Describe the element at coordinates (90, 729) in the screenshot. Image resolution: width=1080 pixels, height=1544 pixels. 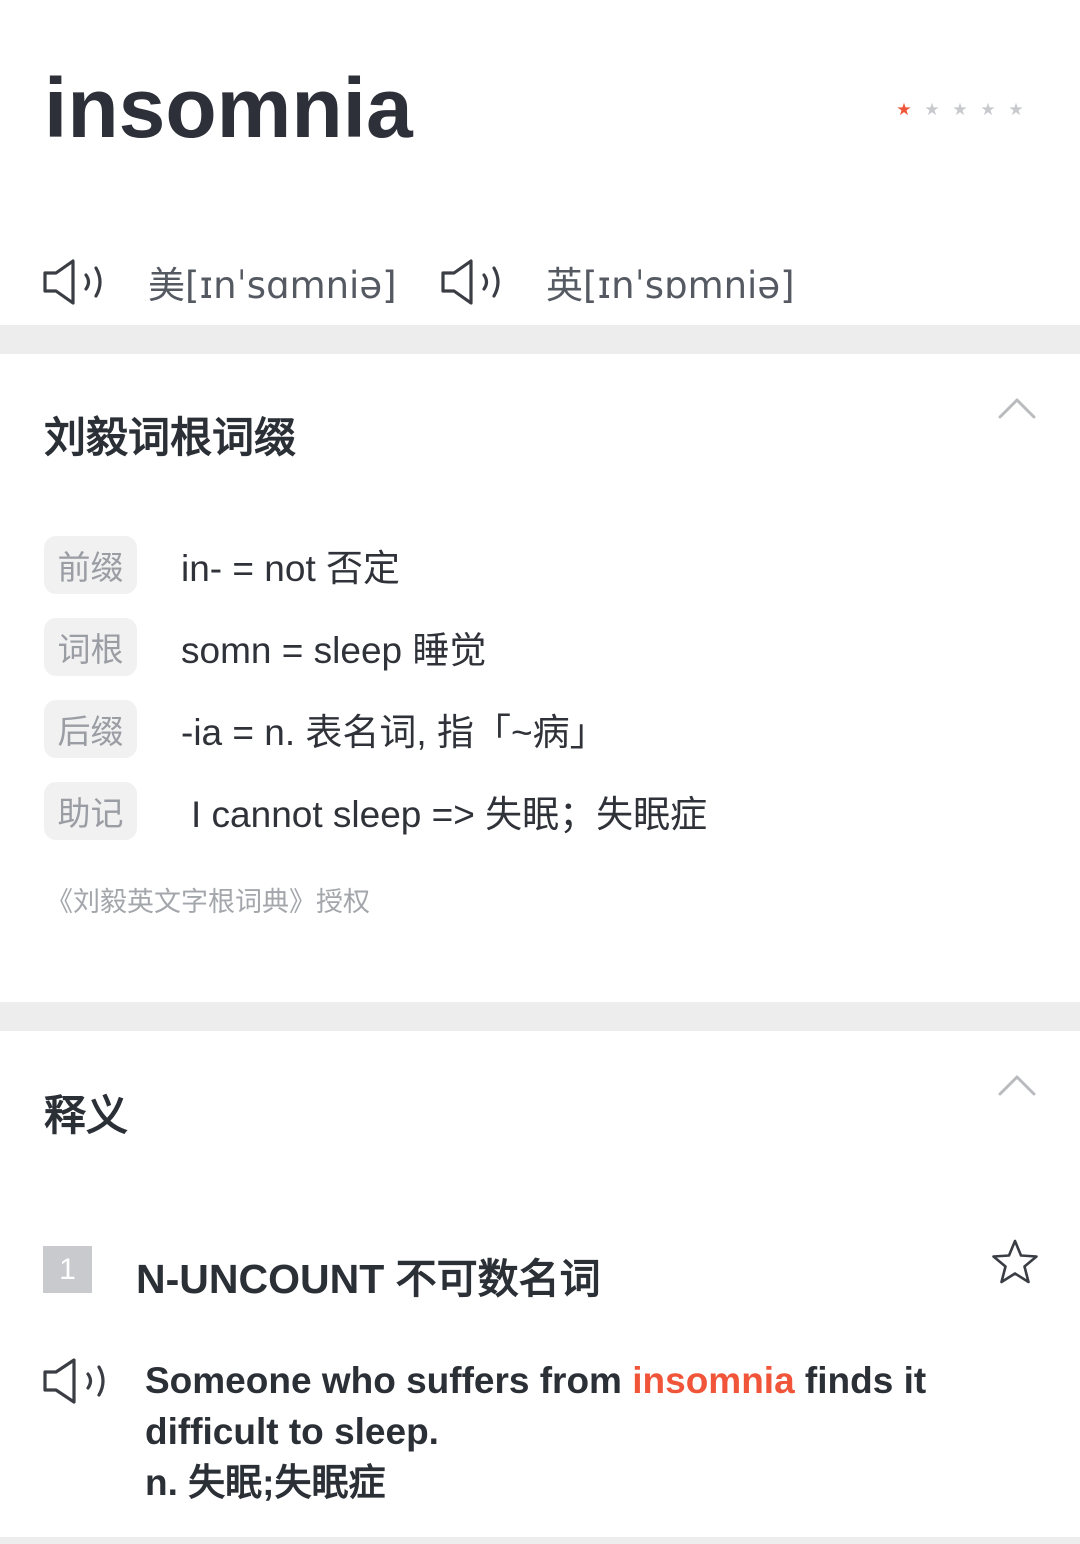
I see `root-tag: 后缀` at that location.